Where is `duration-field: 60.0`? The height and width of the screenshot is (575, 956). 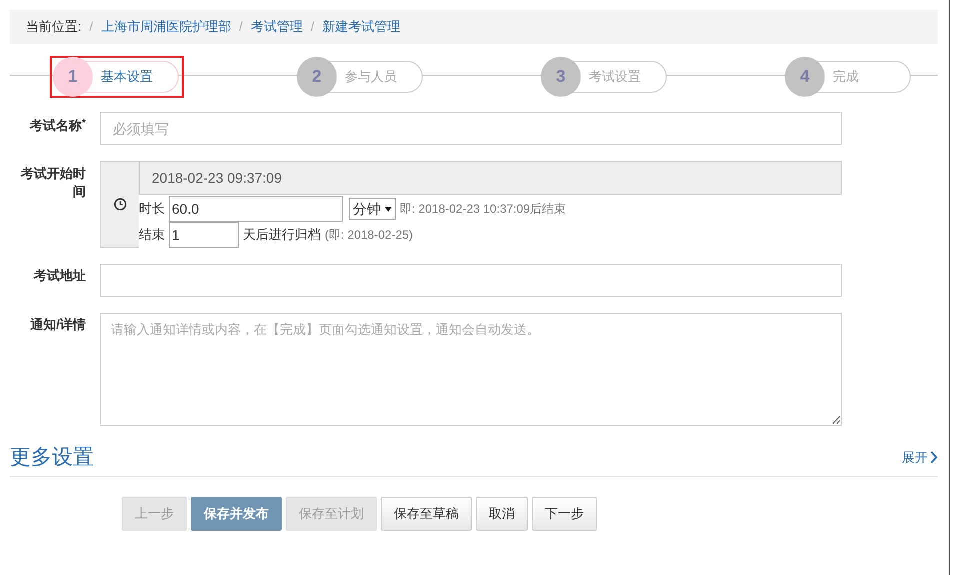 duration-field: 60.0 is located at coordinates (256, 209).